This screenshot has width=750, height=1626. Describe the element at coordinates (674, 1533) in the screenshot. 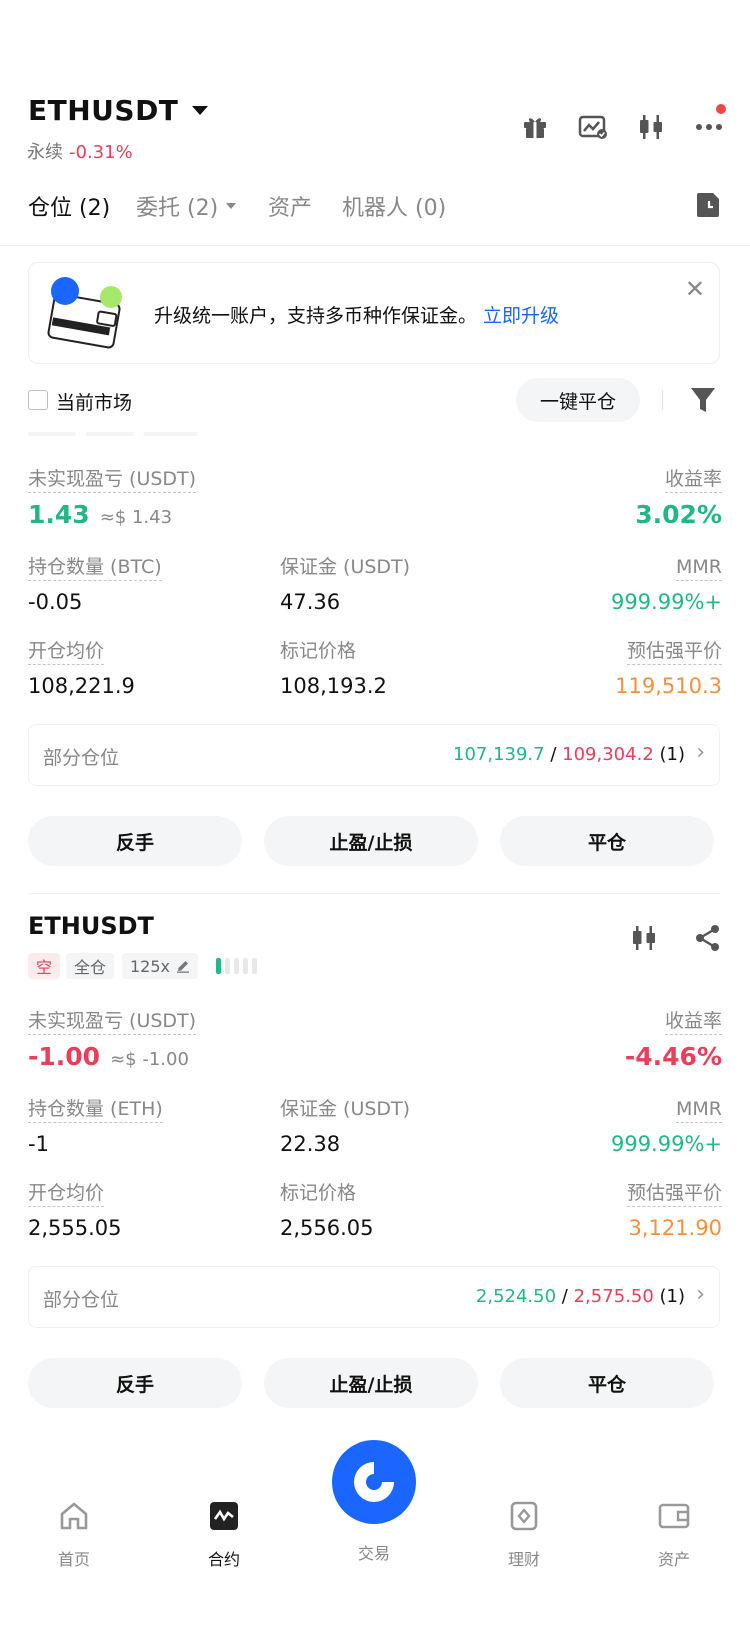

I see `nav-assets: 资产` at that location.